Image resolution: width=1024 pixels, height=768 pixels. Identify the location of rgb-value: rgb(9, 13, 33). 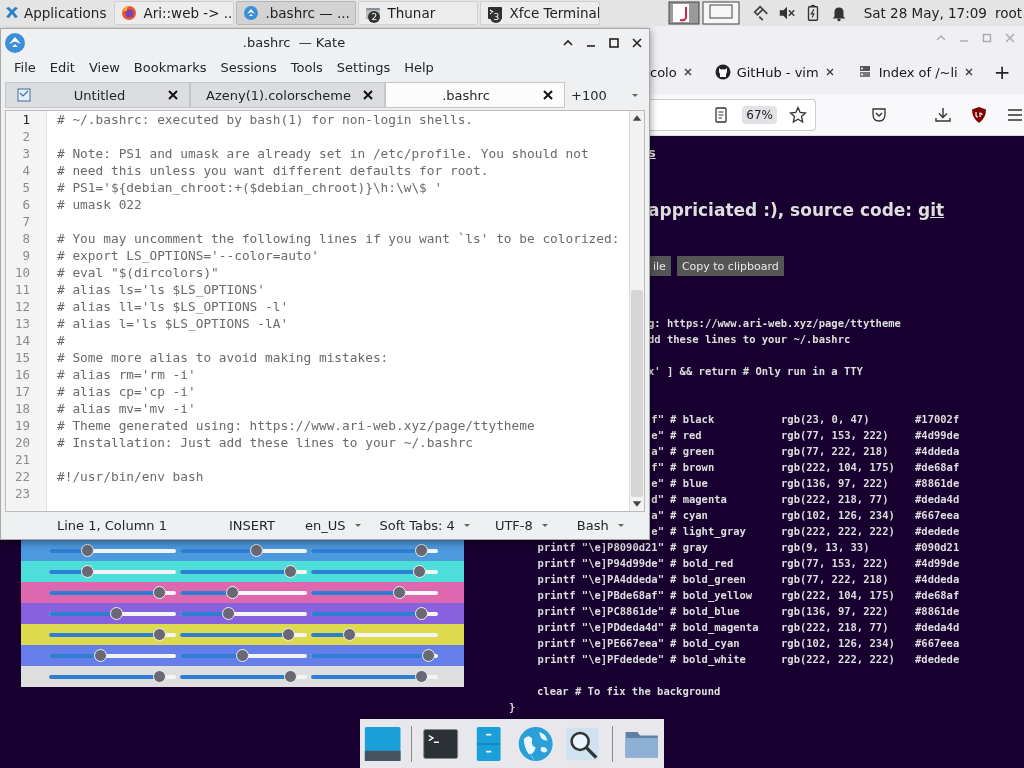
(826, 547).